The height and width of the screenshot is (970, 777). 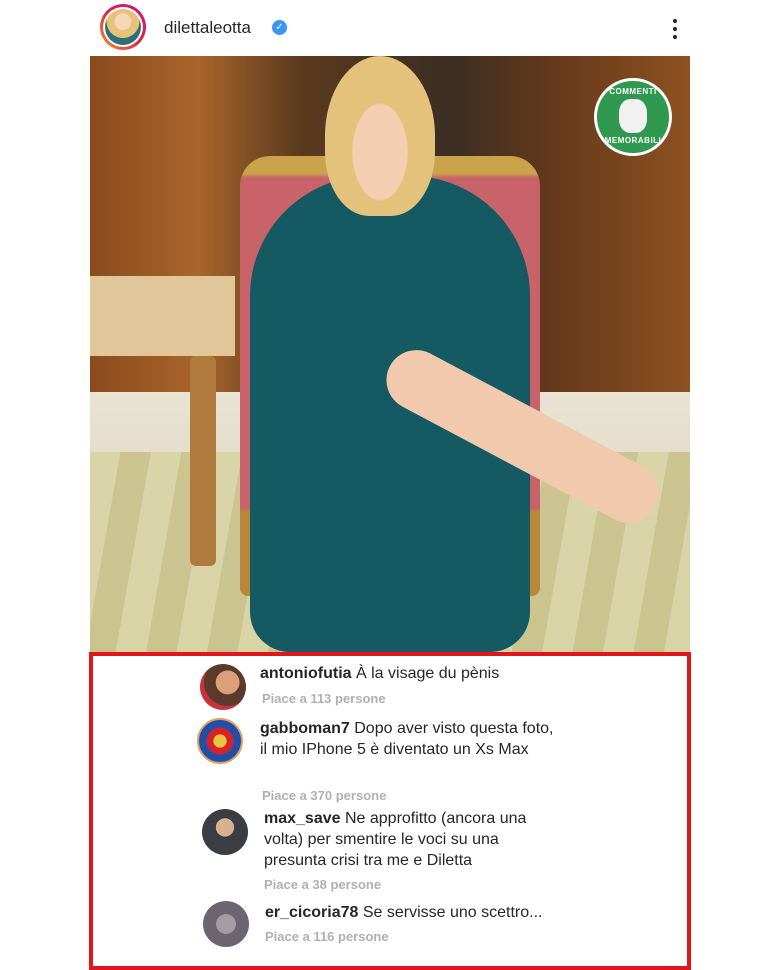 I want to click on side-table, so click(x=162, y=316).